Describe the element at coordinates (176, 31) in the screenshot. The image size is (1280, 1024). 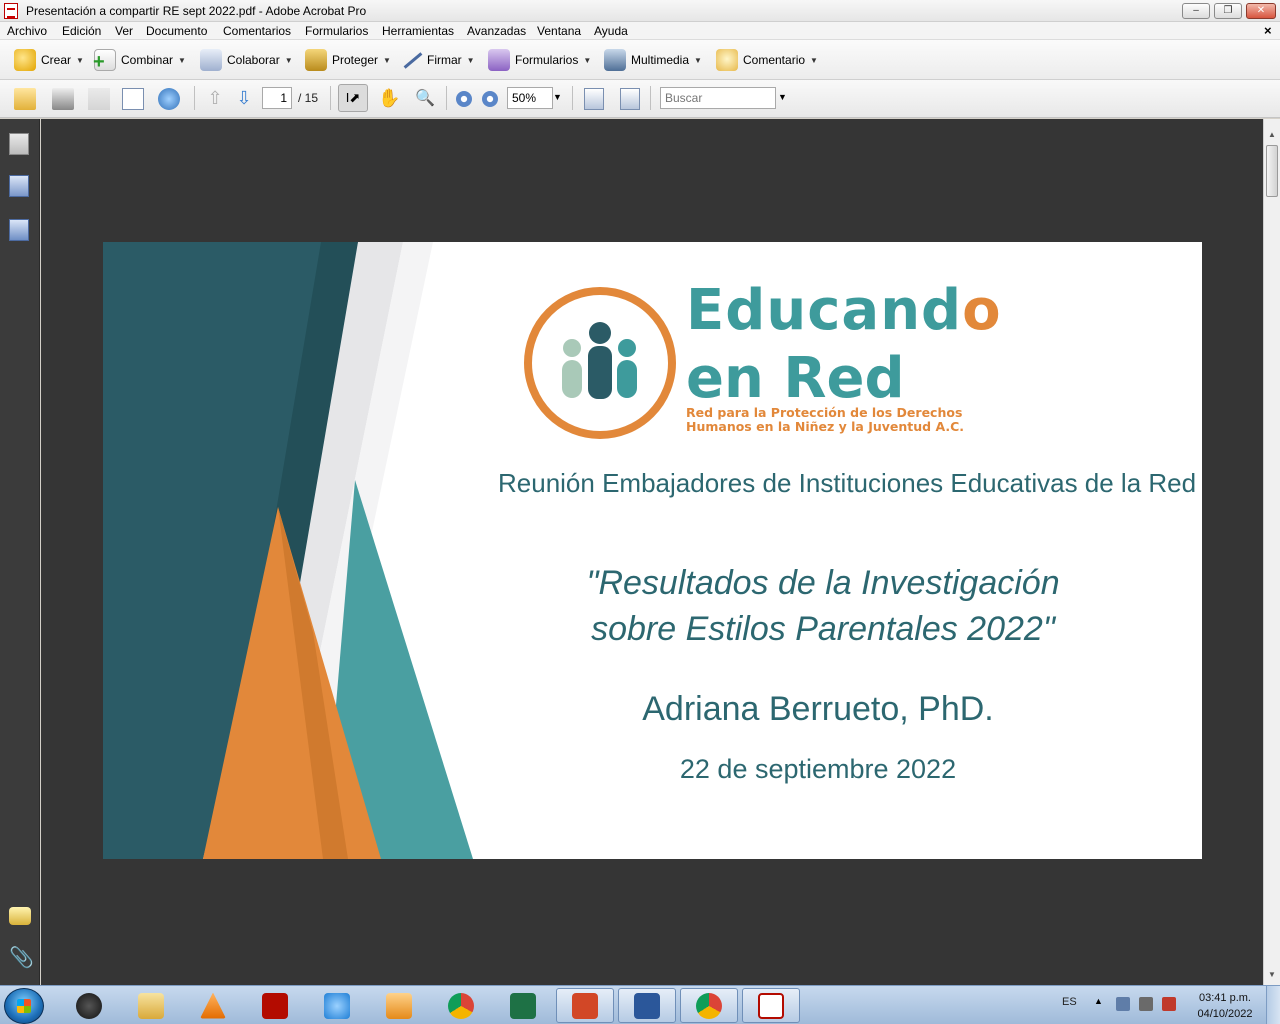
I see `menu-documento: Documento` at that location.